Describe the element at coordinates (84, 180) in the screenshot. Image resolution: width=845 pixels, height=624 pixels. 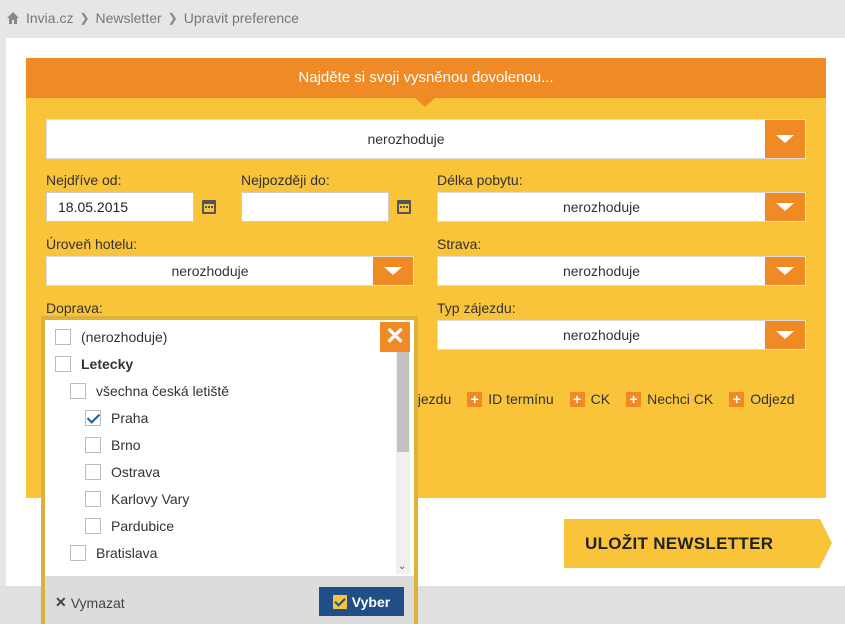
I see `date-from-label: Nejdříve od:` at that location.